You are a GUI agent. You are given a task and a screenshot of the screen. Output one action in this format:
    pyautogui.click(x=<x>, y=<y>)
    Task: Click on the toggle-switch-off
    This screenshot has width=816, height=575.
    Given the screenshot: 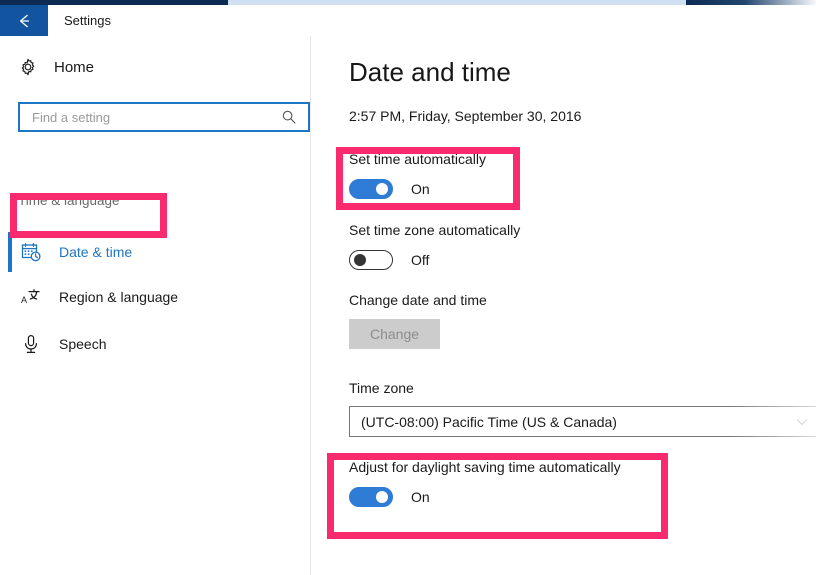 What is the action you would take?
    pyautogui.click(x=371, y=260)
    